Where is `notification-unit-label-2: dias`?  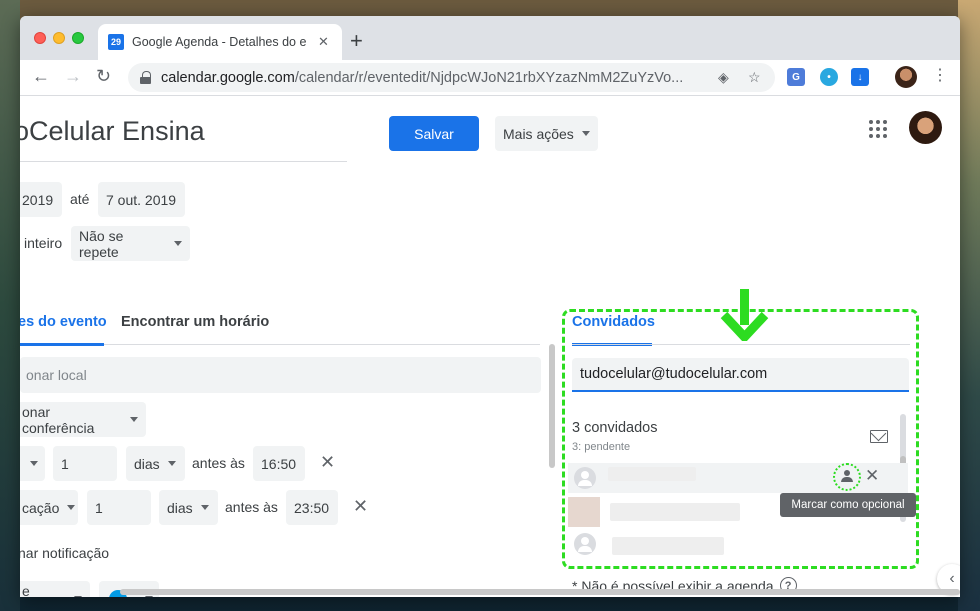
notification-unit-label-2: dias is located at coordinates (180, 507).